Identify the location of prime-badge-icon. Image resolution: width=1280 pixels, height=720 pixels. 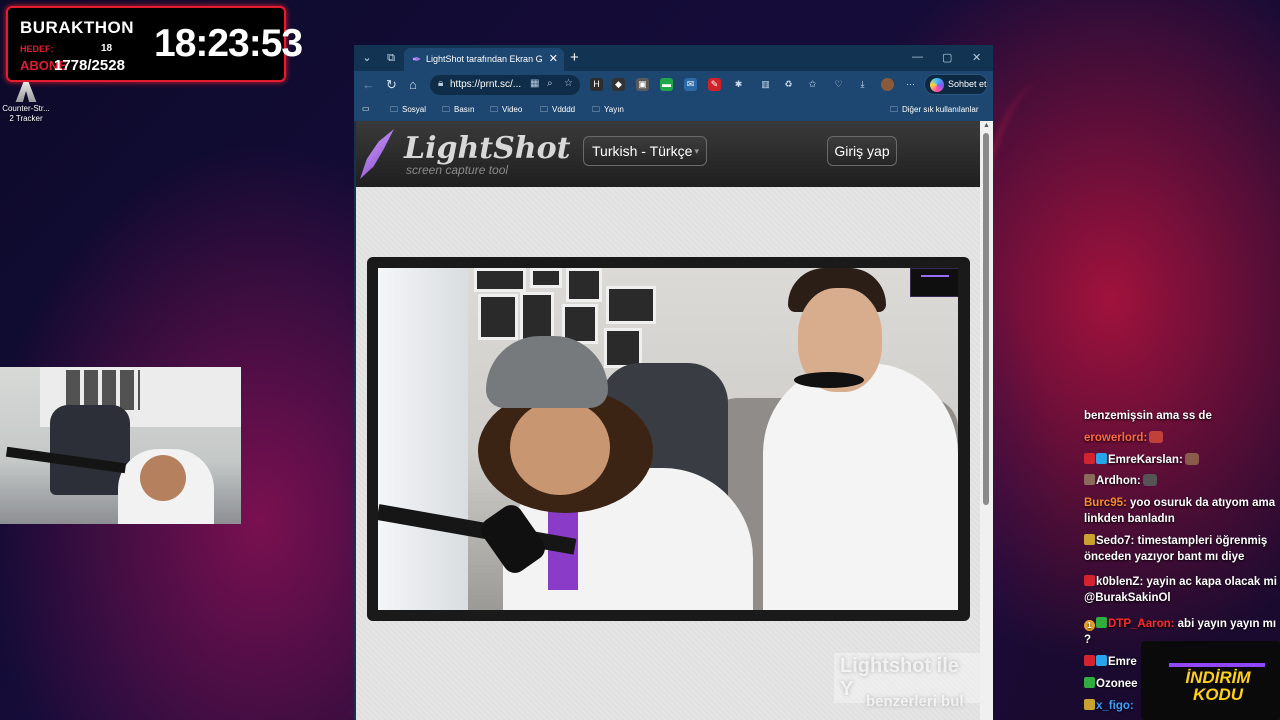
(1101, 458).